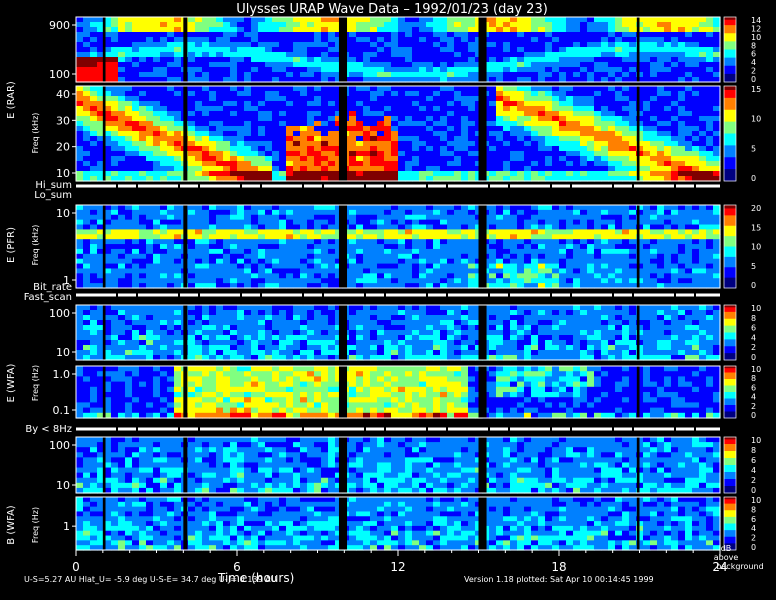 Image resolution: width=776 pixels, height=600 pixels. What do you see at coordinates (753, 285) in the screenshot?
I see `colorbar-tick-label: 0` at bounding box center [753, 285].